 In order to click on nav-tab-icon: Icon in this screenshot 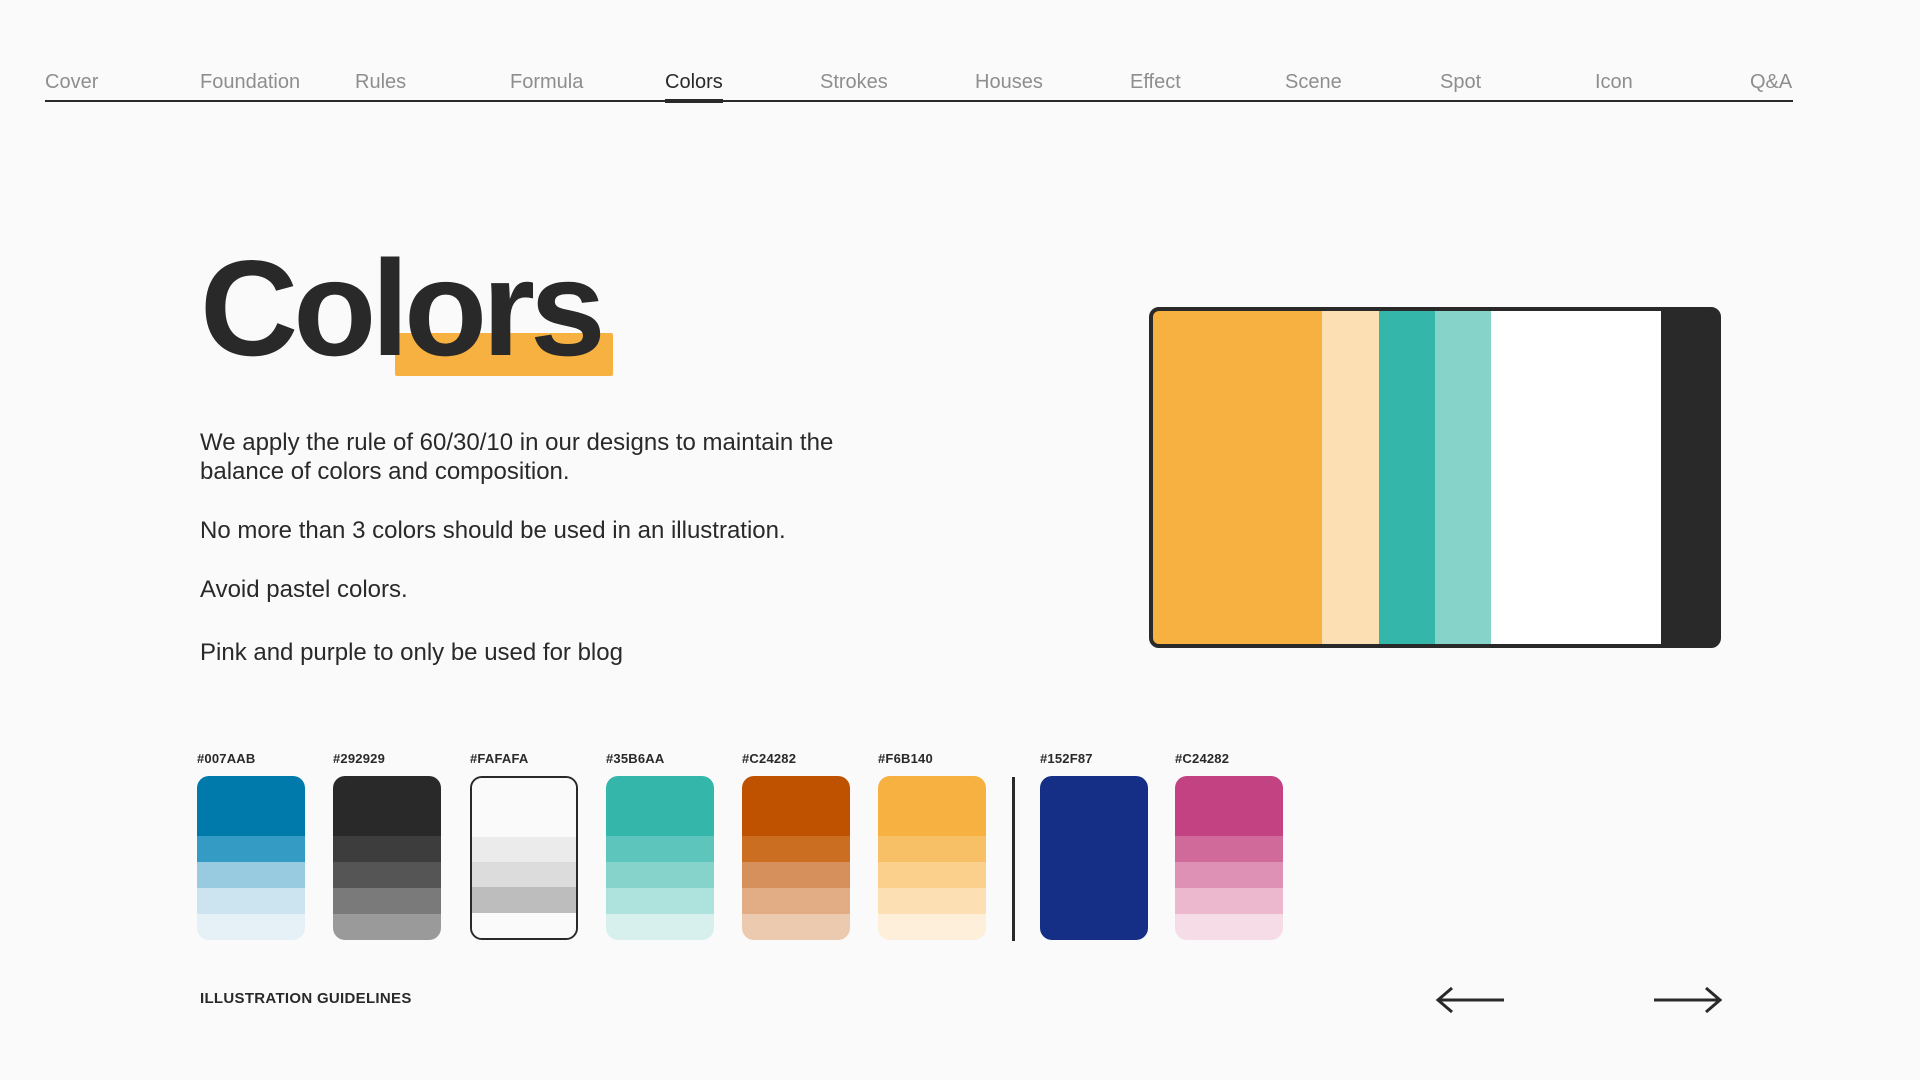, I will do `click(1614, 82)`.